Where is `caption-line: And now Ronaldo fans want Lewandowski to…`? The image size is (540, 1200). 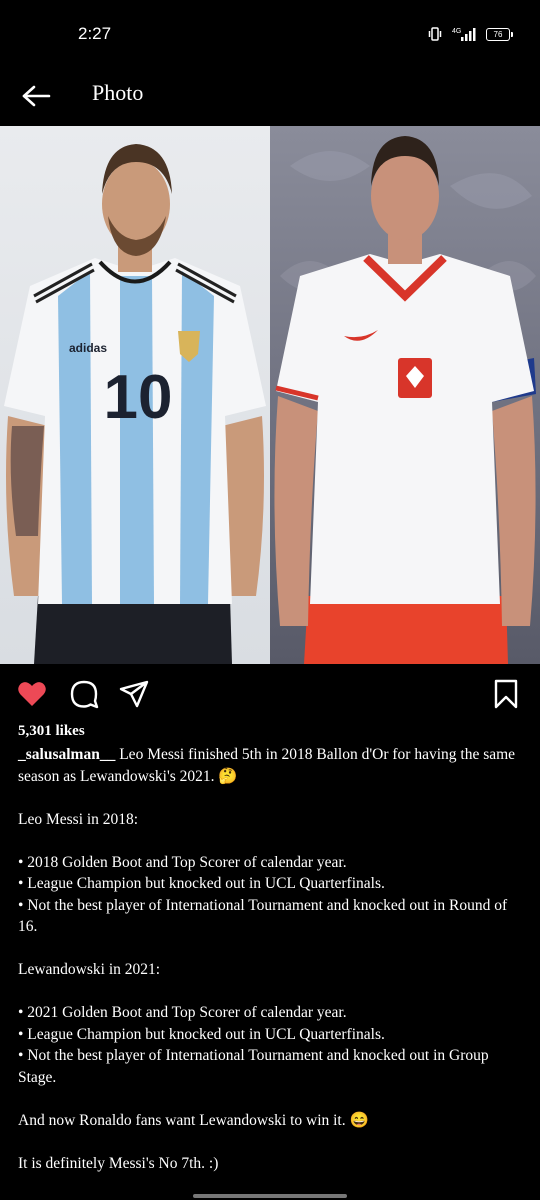
caption-line: And now Ronaldo fans want Lewandowski to… is located at coordinates (193, 1120).